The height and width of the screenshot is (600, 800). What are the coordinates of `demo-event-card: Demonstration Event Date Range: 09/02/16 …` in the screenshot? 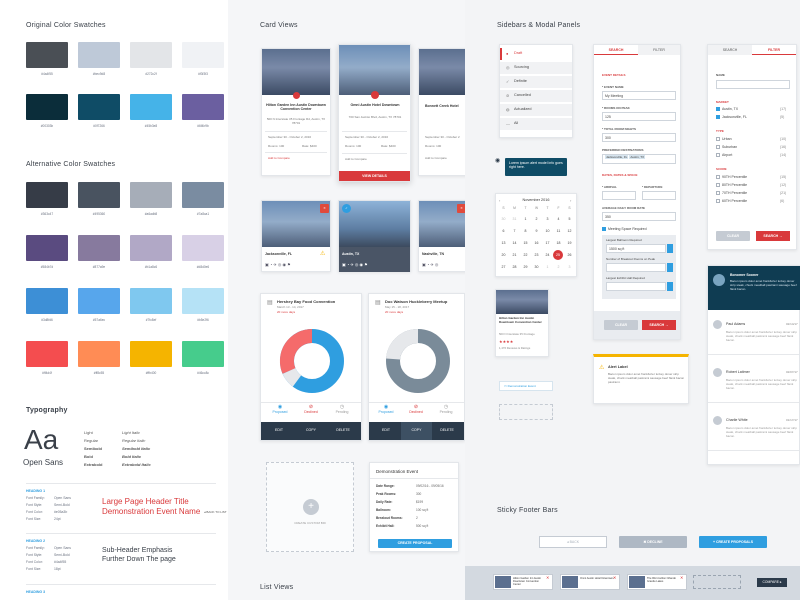 It's located at (414, 507).